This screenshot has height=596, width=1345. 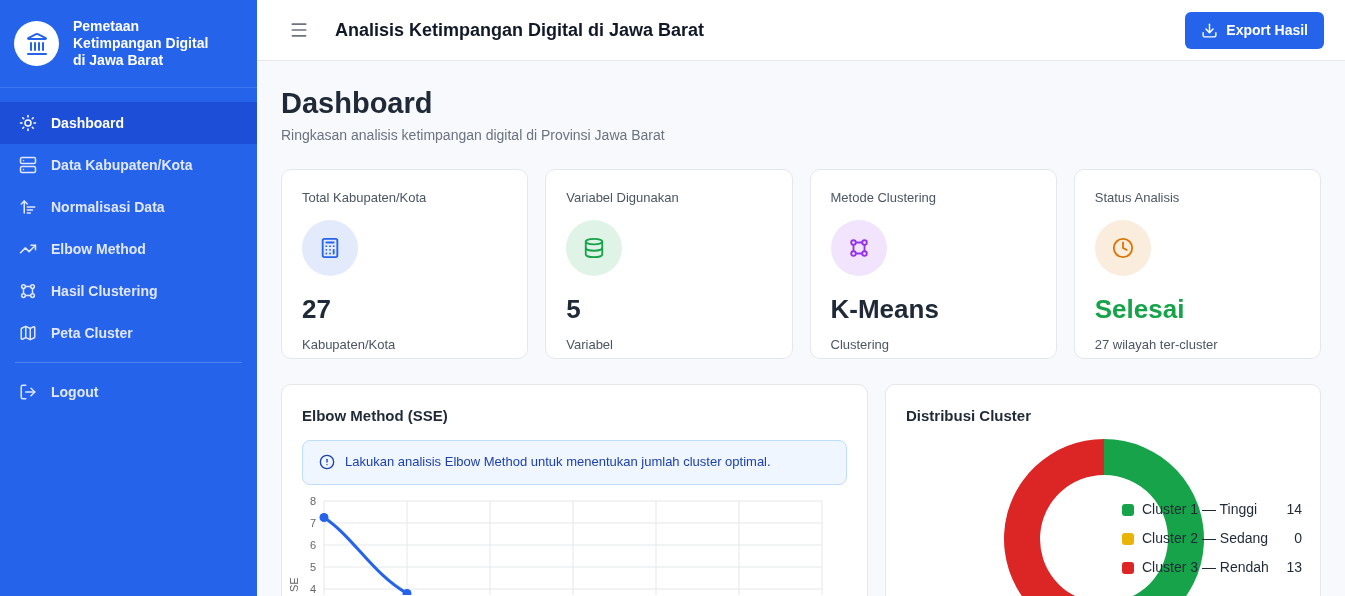 What do you see at coordinates (28, 165) in the screenshot?
I see `server-icon` at bounding box center [28, 165].